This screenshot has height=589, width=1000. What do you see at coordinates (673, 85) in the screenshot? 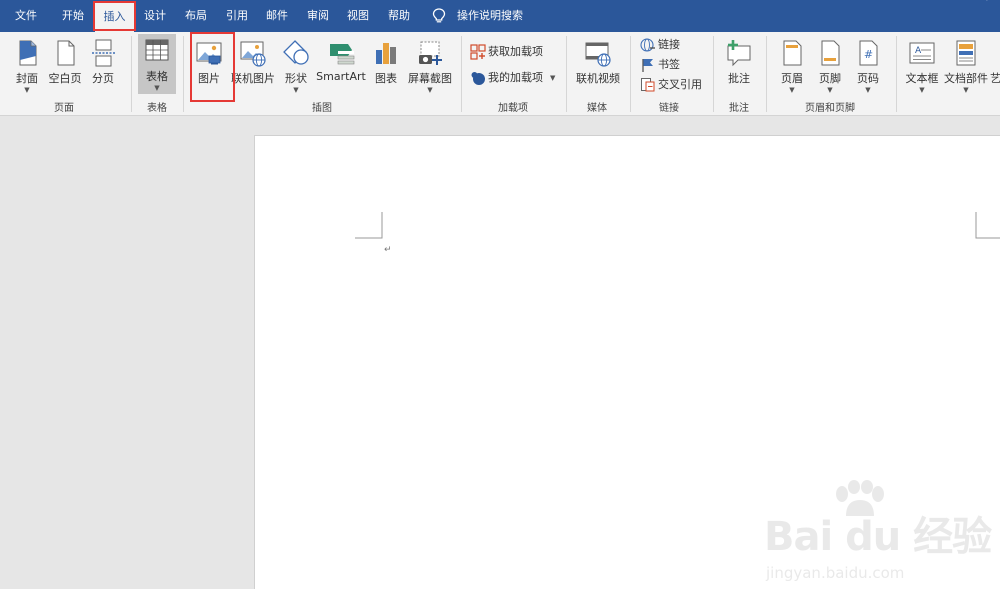
I see `cross-reference-button: 交叉引用` at bounding box center [673, 85].